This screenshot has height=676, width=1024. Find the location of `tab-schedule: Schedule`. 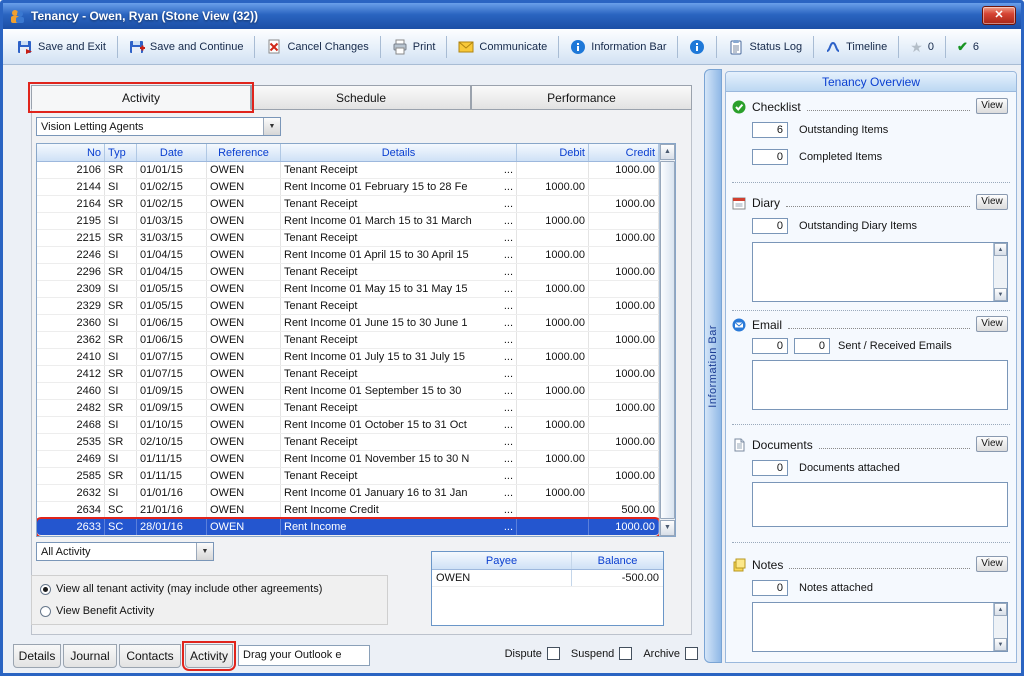

tab-schedule: Schedule is located at coordinates (361, 97).